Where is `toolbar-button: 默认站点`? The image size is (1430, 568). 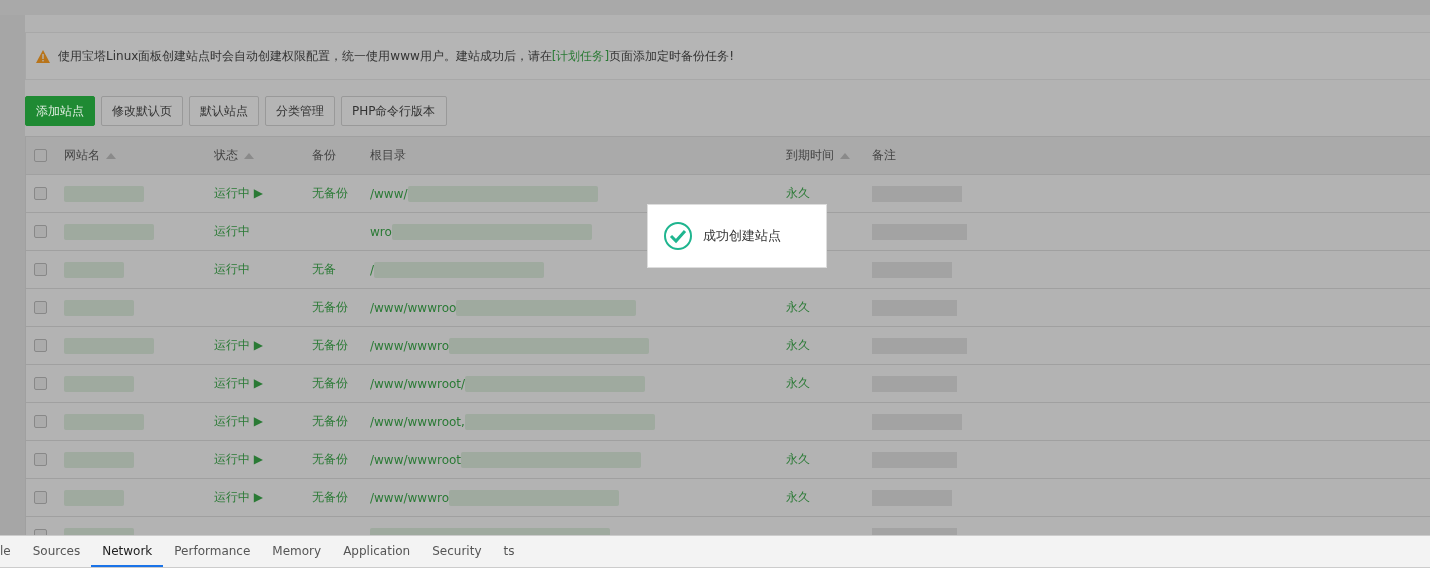 toolbar-button: 默认站点 is located at coordinates (224, 111).